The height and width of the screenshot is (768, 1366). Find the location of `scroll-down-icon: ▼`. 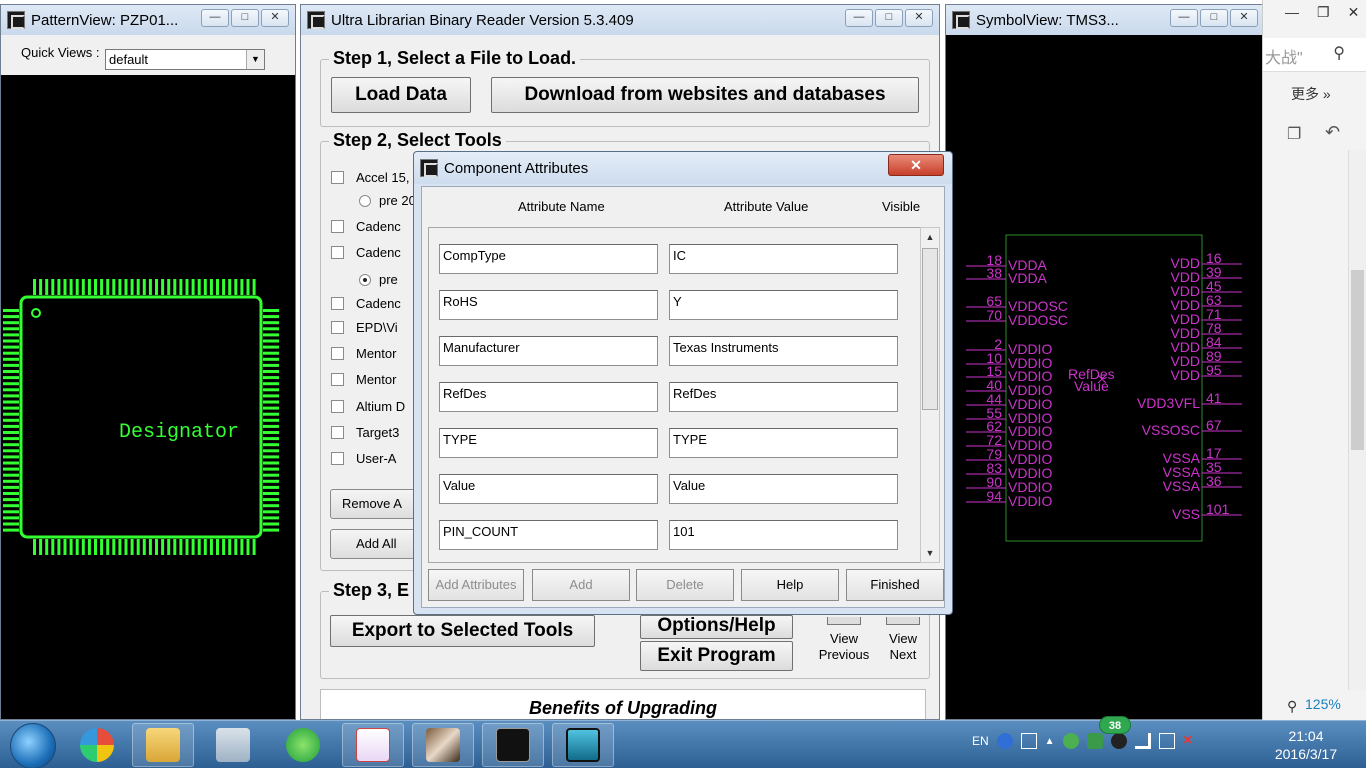

scroll-down-icon: ▼ is located at coordinates (930, 553).